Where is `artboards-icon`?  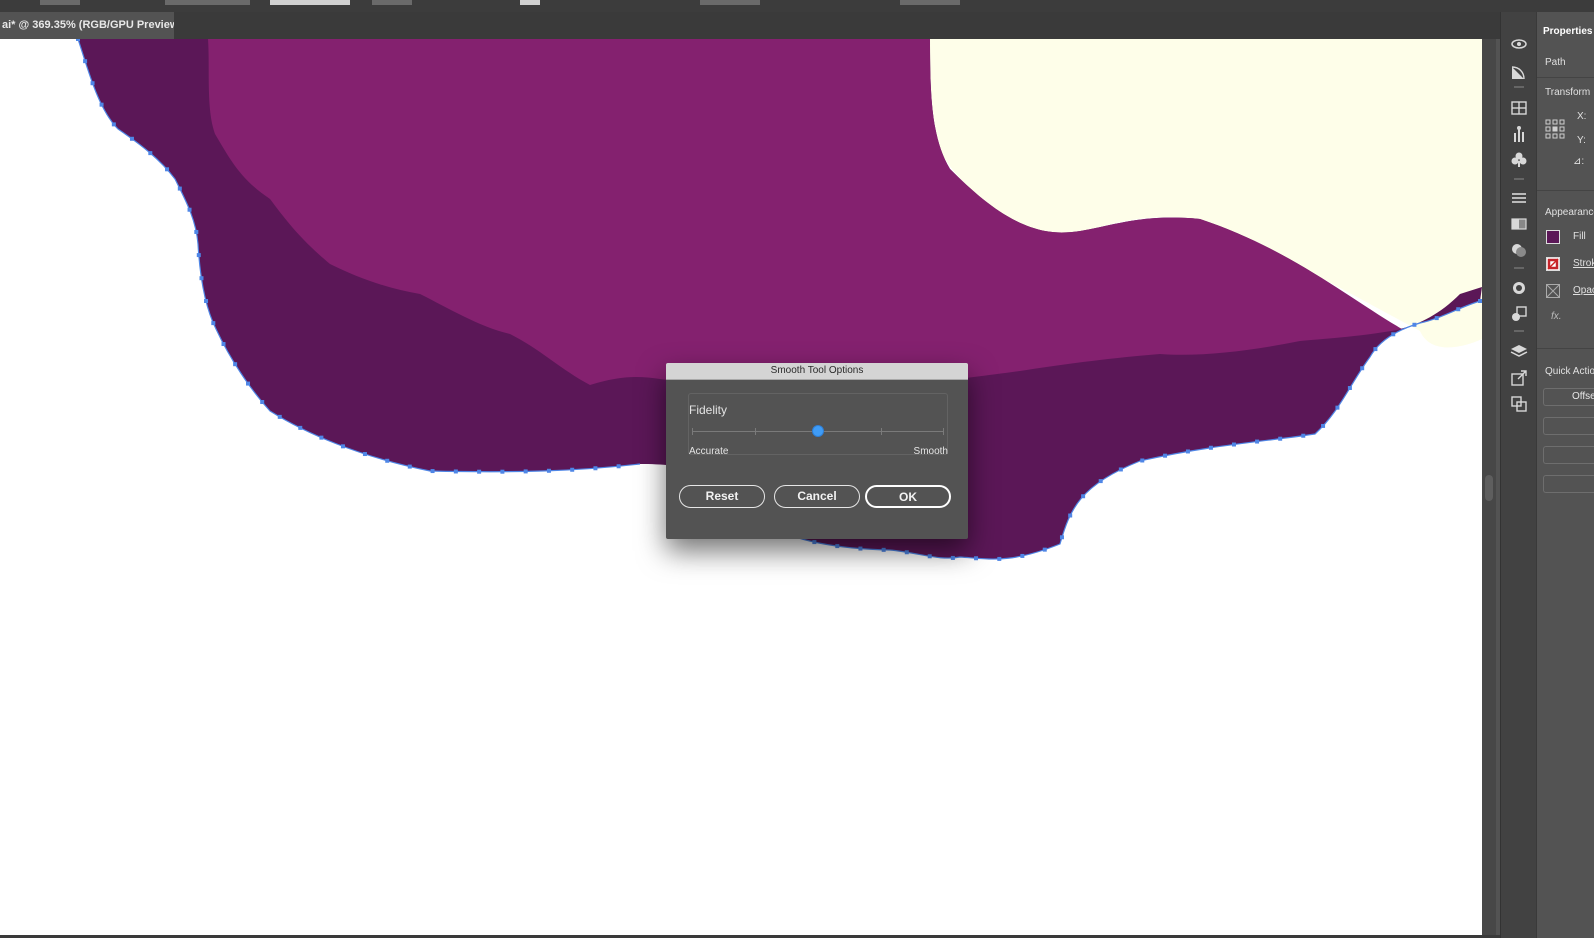
artboards-icon is located at coordinates (1519, 404).